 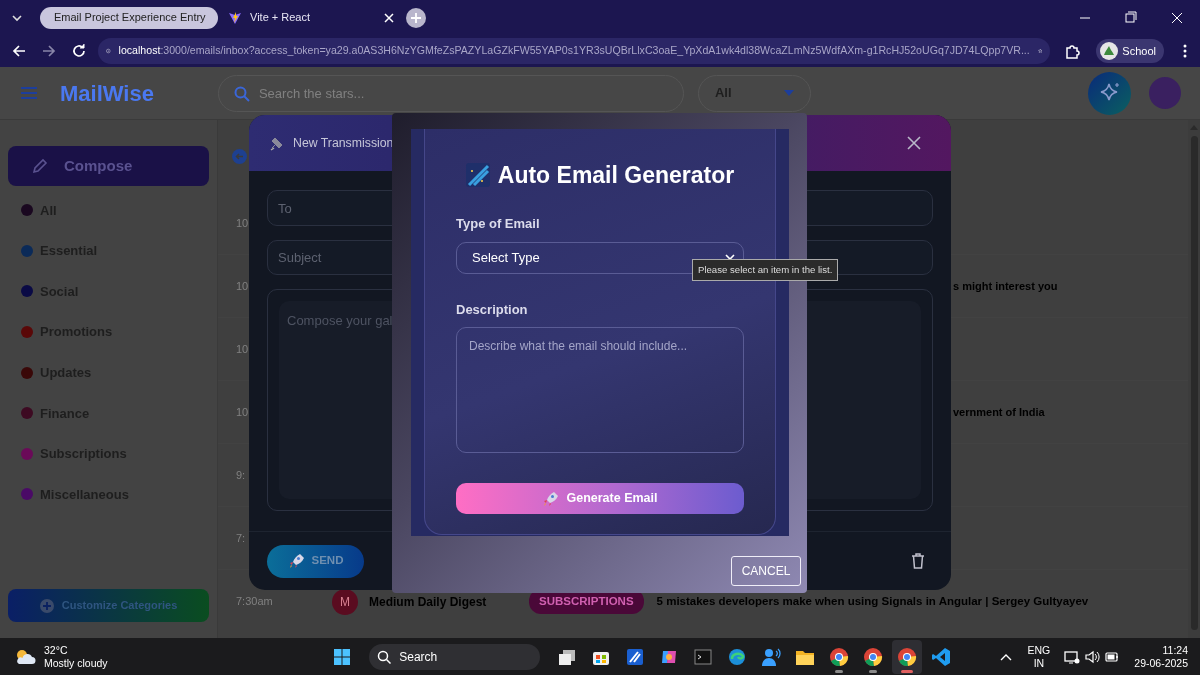 I want to click on app-logo-text: MailWise, so click(x=107, y=93).